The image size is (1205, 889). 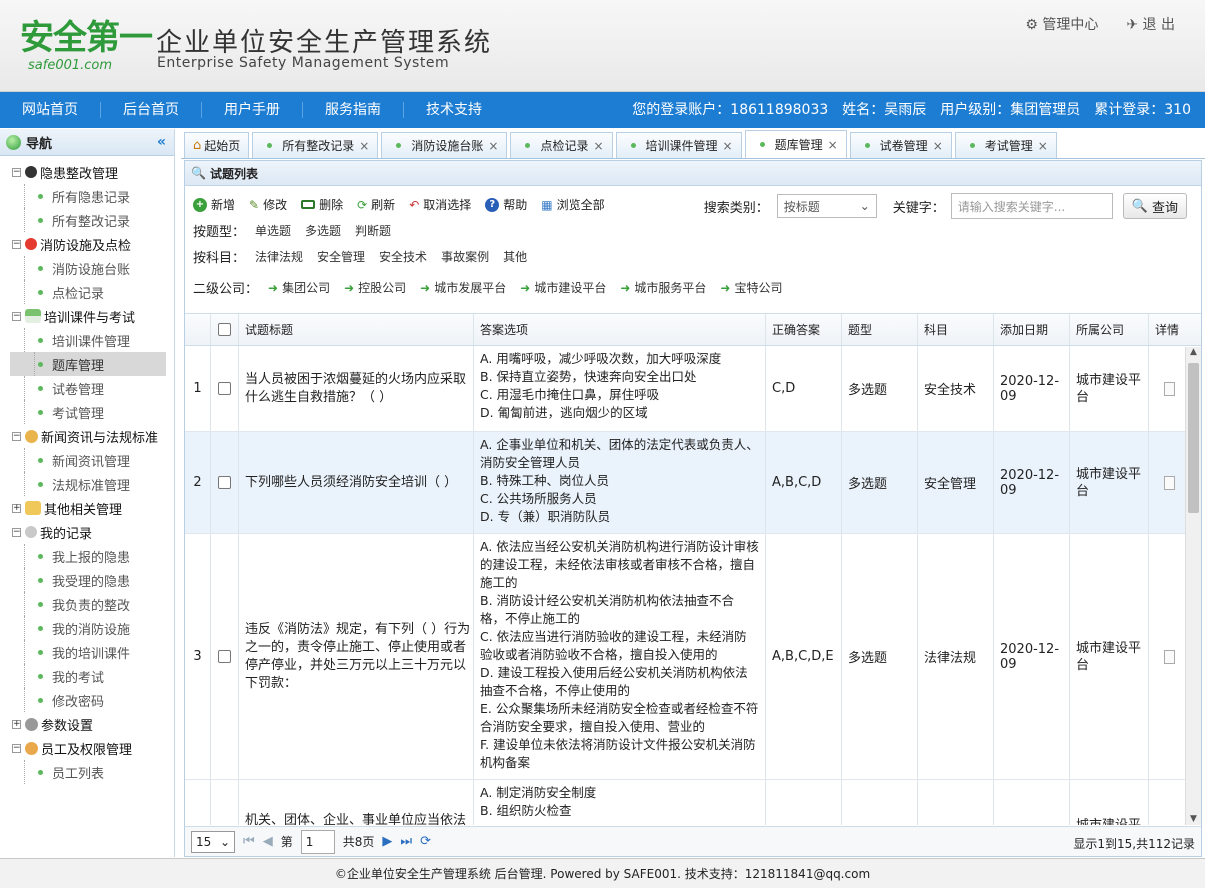 What do you see at coordinates (87, 436) in the screenshot?
I see `tree-group-news: − 新闻资讯与法规标准` at bounding box center [87, 436].